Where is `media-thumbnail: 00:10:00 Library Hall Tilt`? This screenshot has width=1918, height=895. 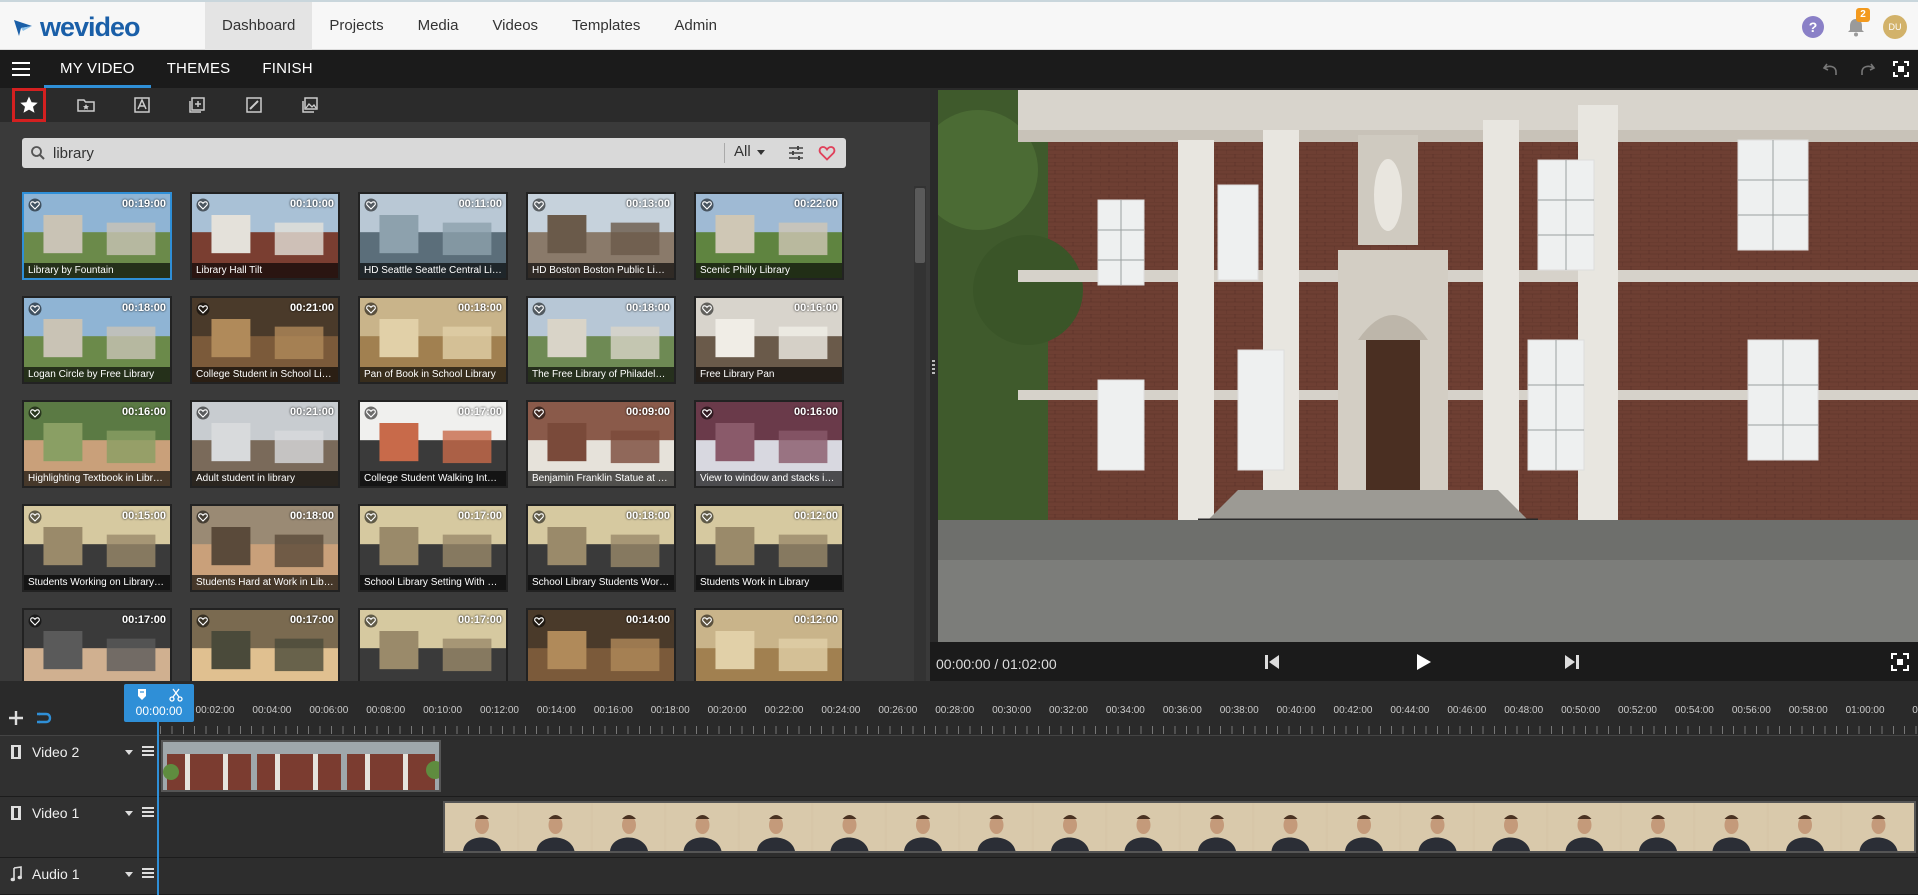 media-thumbnail: 00:10:00 Library Hall Tilt is located at coordinates (265, 236).